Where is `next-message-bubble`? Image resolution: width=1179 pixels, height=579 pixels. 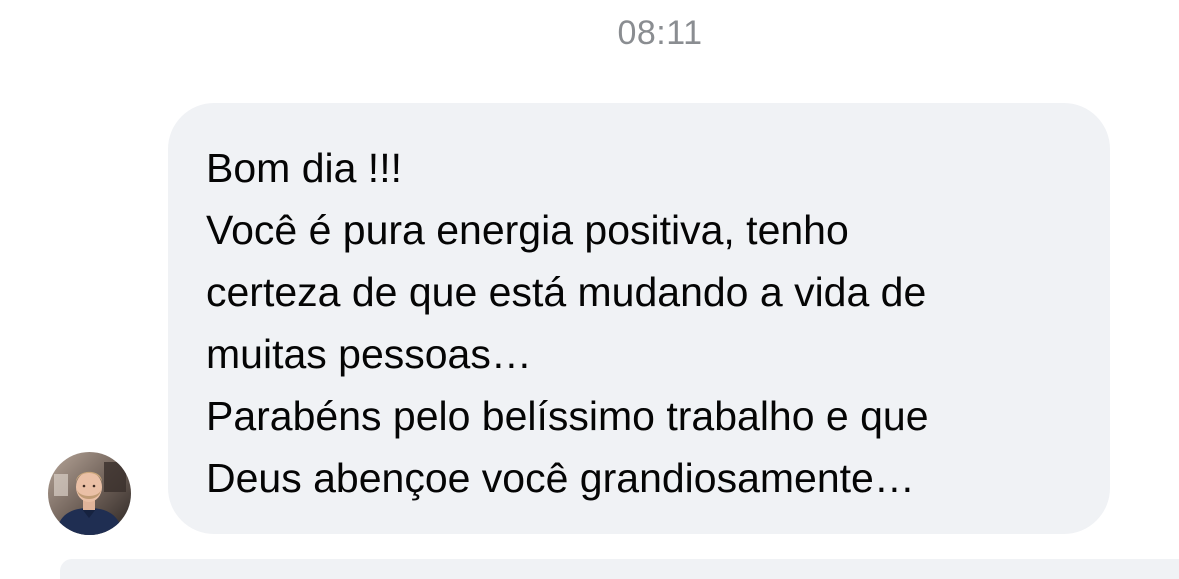
next-message-bubble is located at coordinates (619, 569).